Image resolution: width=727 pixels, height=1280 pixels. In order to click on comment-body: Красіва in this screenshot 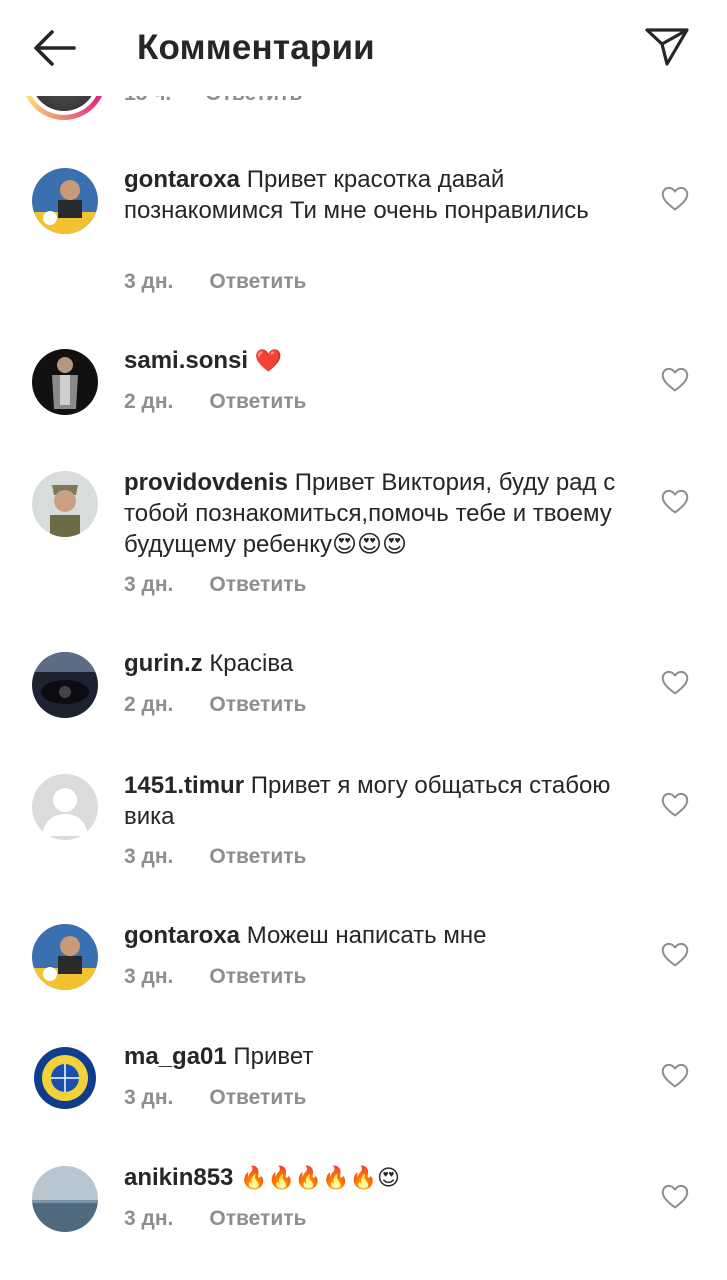, I will do `click(251, 663)`.